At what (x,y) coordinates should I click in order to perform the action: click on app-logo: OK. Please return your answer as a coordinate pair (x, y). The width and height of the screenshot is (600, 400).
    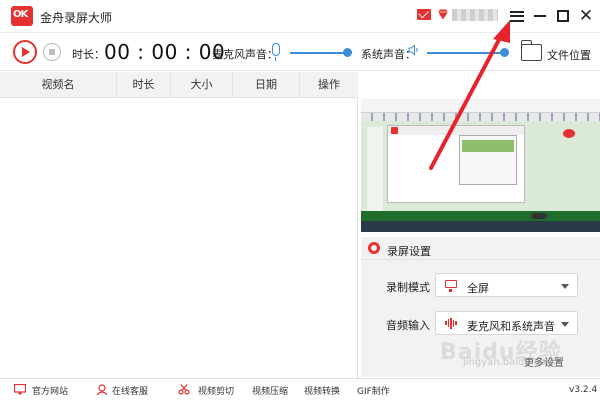
    Looking at the image, I should click on (22, 16).